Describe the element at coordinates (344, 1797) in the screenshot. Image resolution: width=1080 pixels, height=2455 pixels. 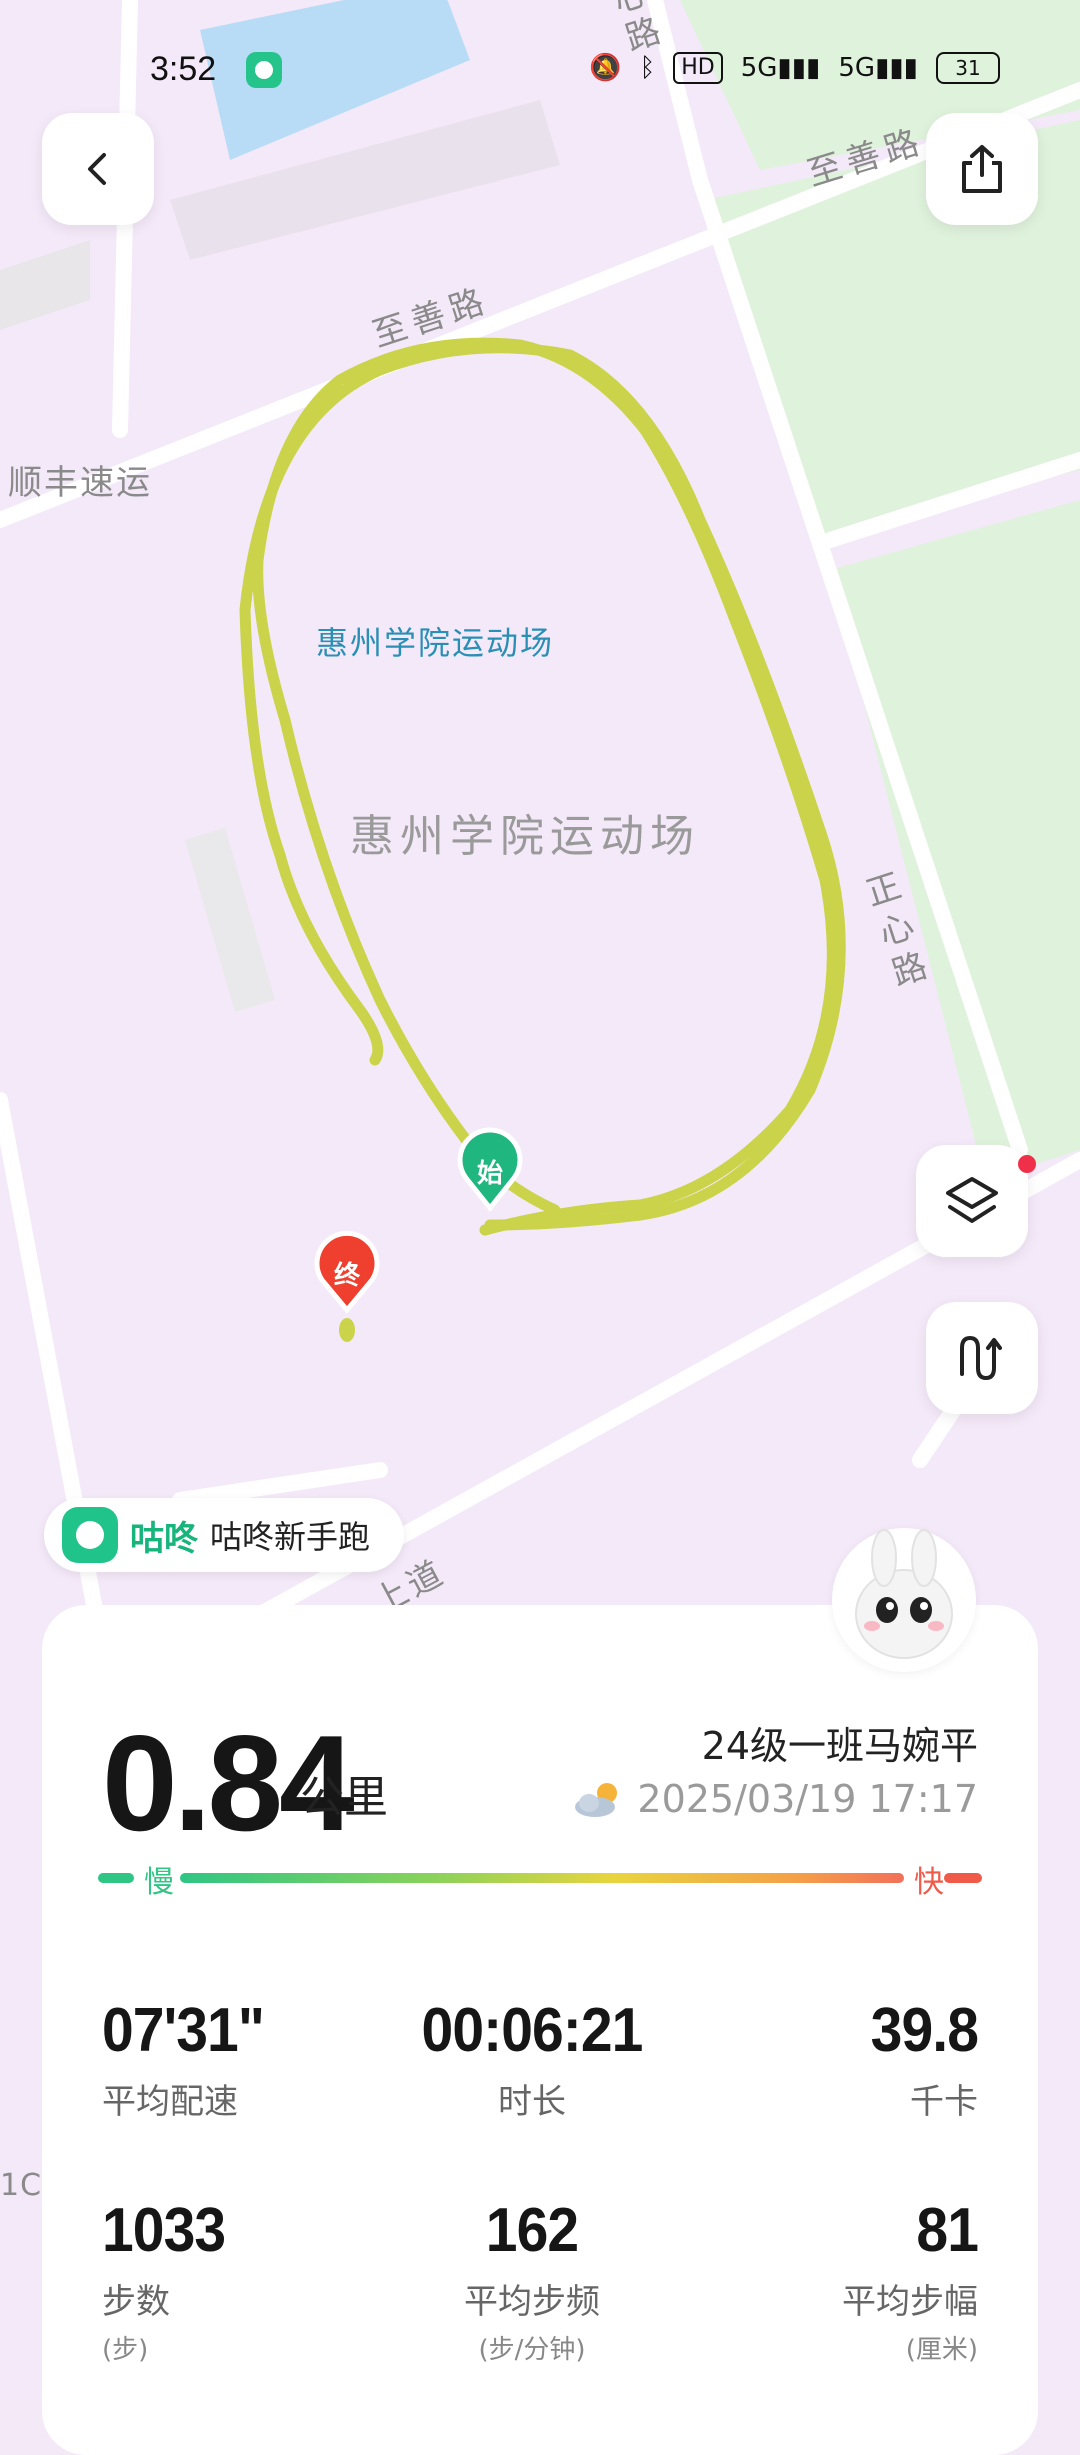
I see `distance-unit: 公里` at that location.